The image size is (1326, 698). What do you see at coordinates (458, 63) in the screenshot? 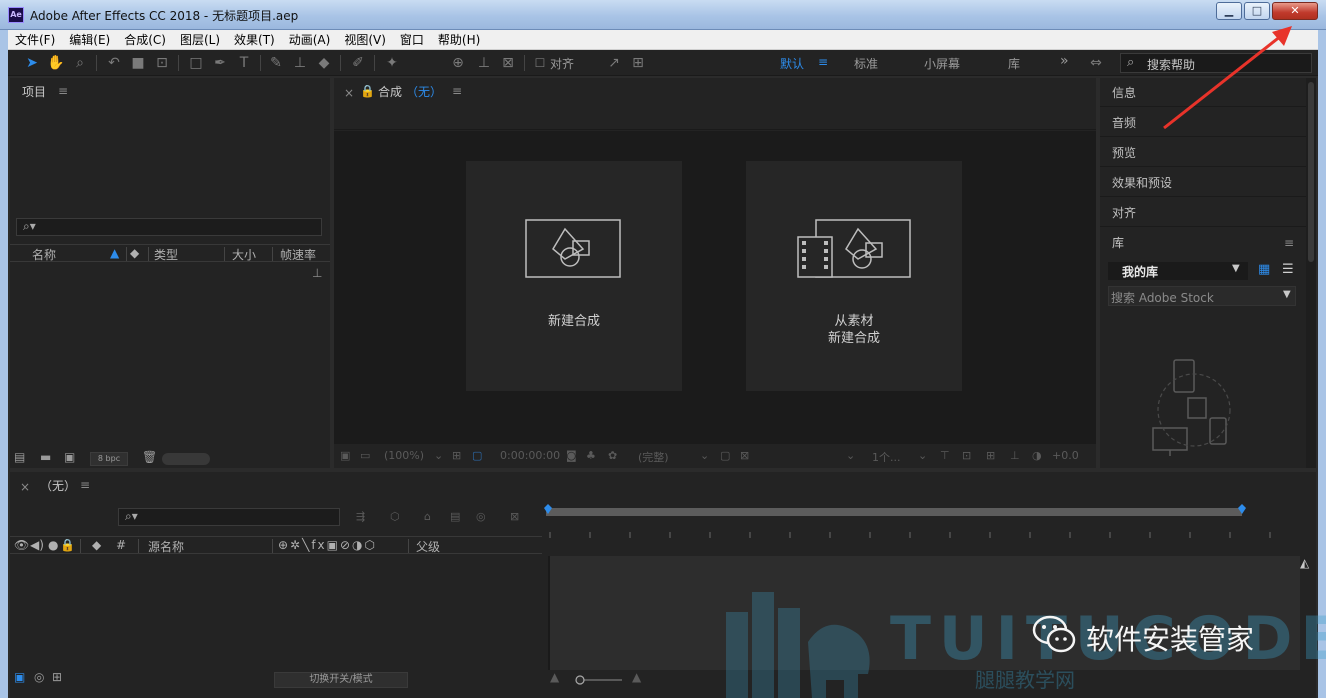
I see `local-axis-icon: ⊕` at bounding box center [458, 63].